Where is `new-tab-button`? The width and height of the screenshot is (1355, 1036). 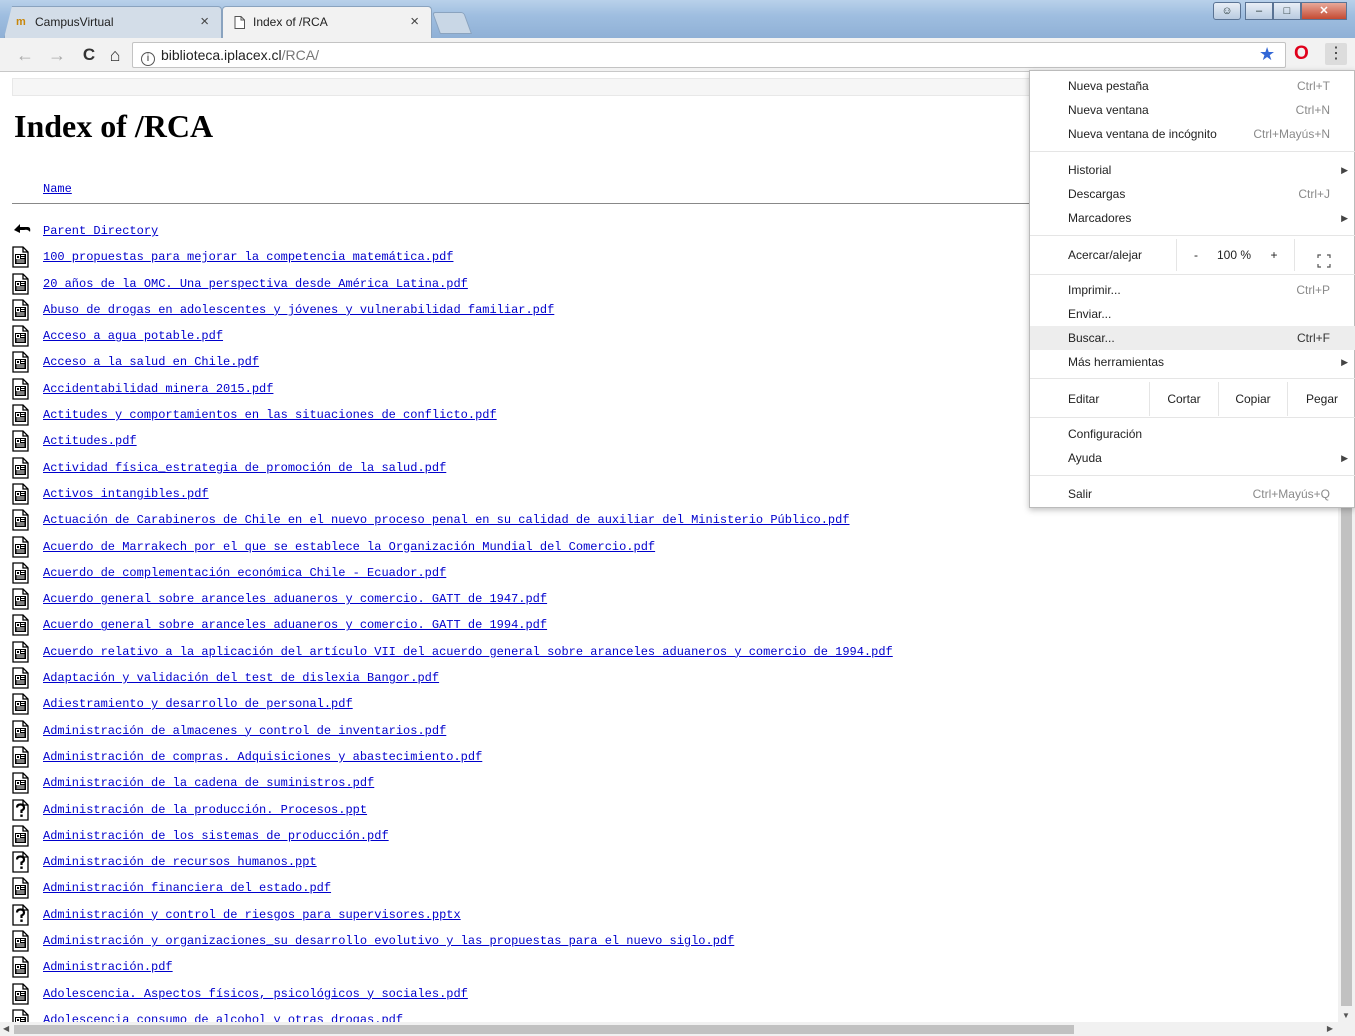
new-tab-button is located at coordinates (452, 23).